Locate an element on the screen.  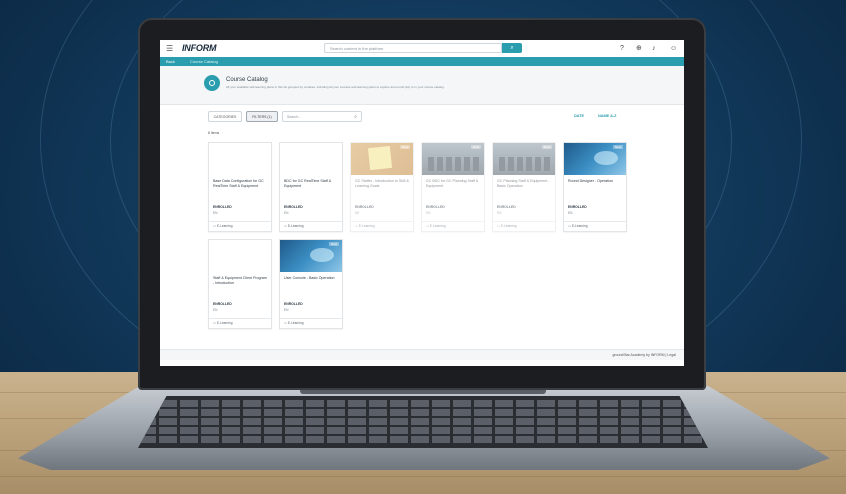
breadcrumb: Back Course Catalog is located at coordinates (422, 61).